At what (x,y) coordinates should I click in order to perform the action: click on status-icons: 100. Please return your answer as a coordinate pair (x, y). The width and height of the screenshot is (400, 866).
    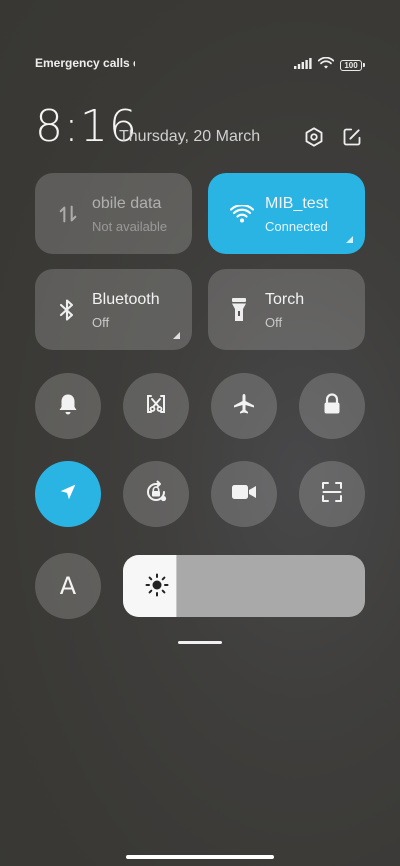
    Looking at the image, I should click on (329, 65).